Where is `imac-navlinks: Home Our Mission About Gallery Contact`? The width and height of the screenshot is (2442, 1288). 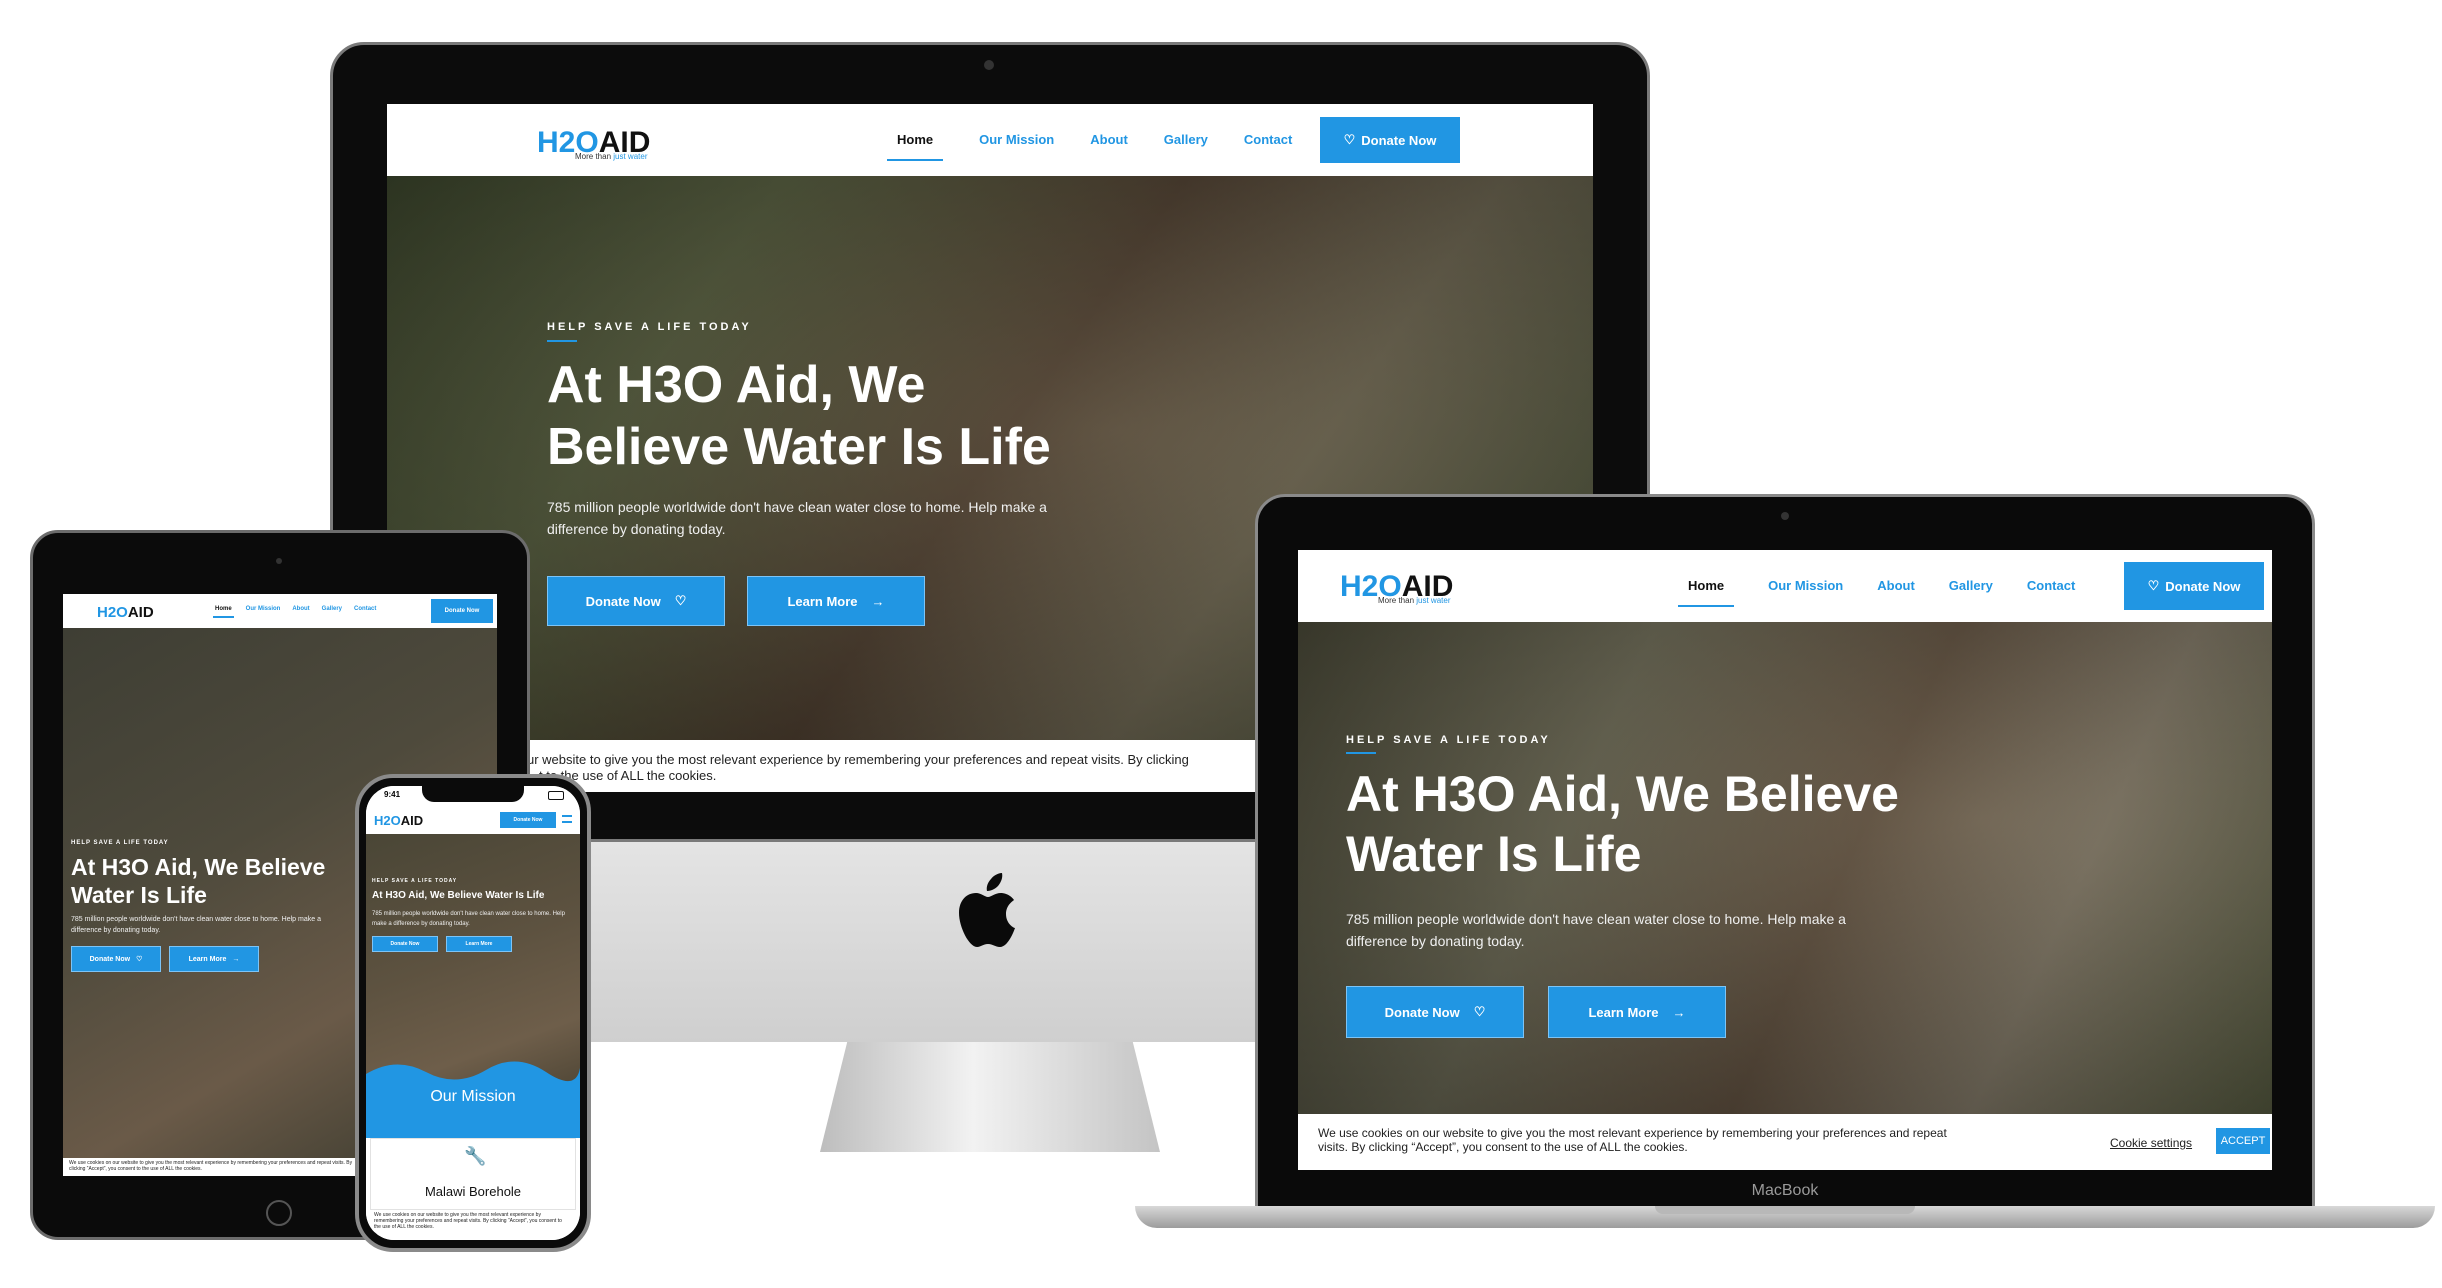 imac-navlinks: Home Our Mission About Gallery Contact is located at coordinates (1089, 146).